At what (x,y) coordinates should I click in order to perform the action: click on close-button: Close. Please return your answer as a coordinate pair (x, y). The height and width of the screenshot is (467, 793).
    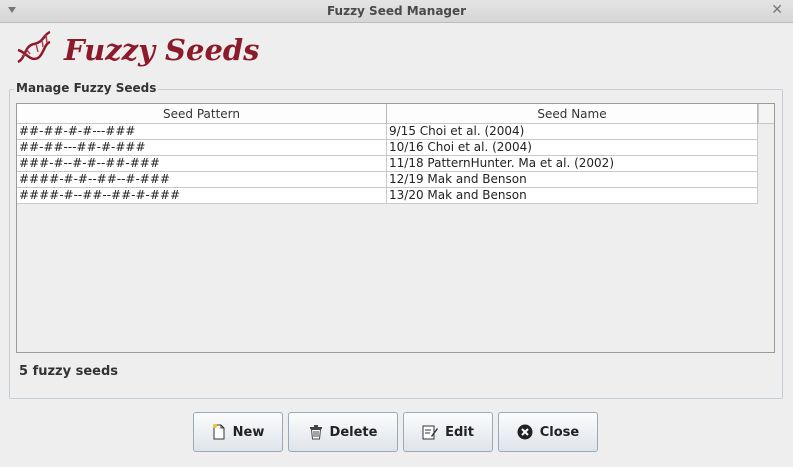
    Looking at the image, I should click on (548, 432).